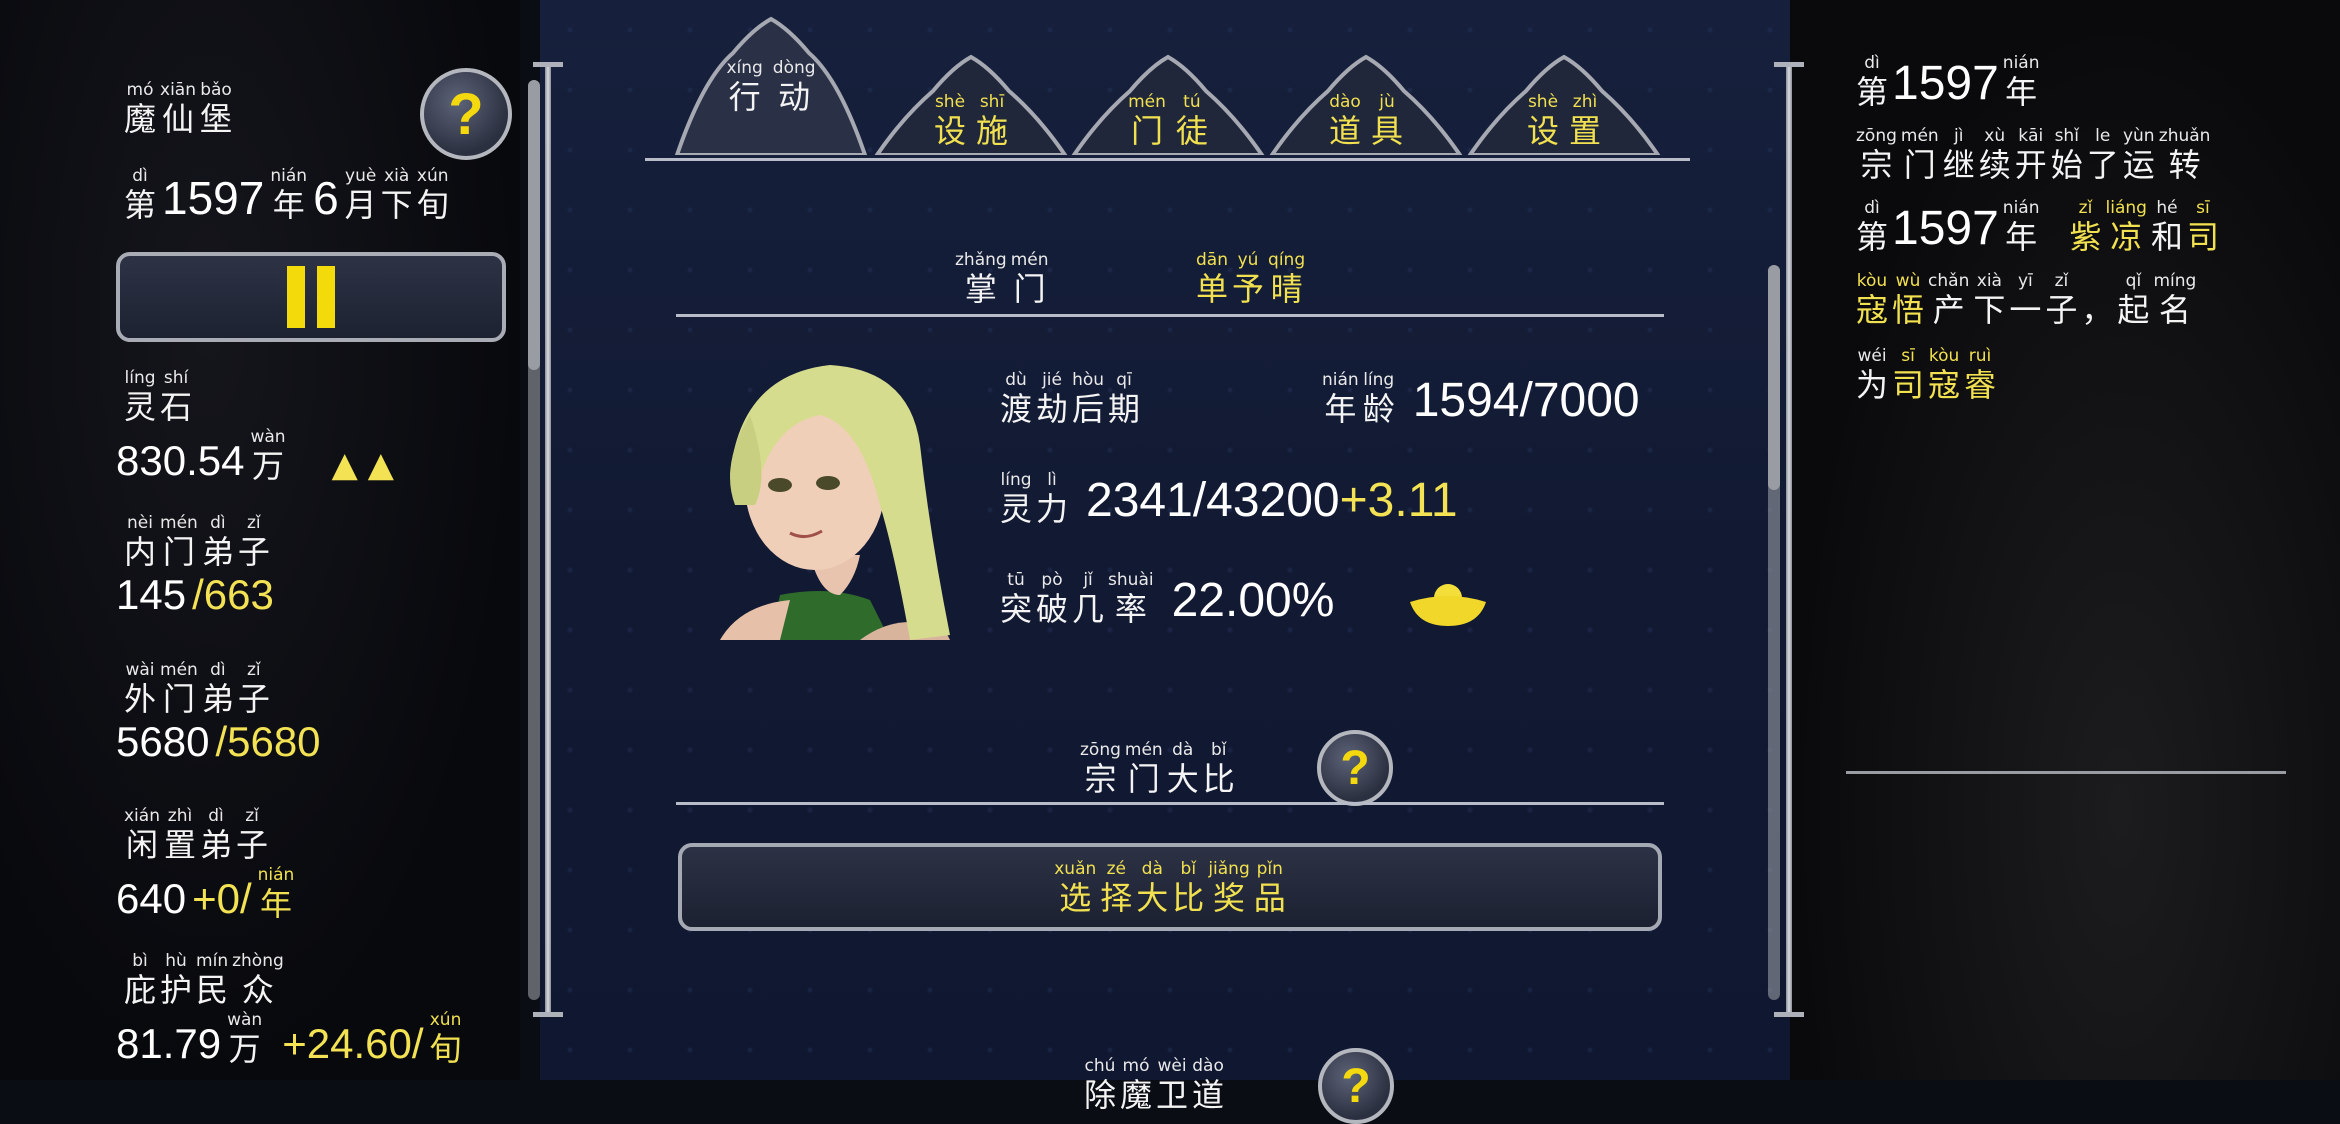 The width and height of the screenshot is (2340, 1124). What do you see at coordinates (1168, 121) in the screenshot?
I see `tab-label: mén 门 tú 徒` at bounding box center [1168, 121].